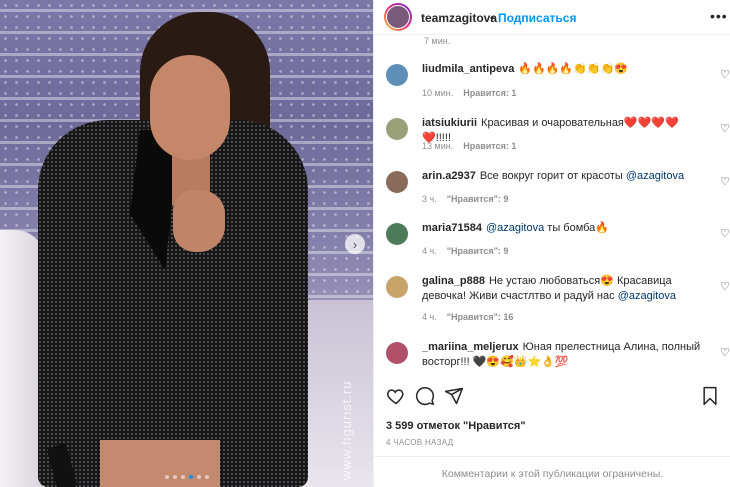  What do you see at coordinates (438, 93) in the screenshot?
I see `comment-time: 10 мин.` at bounding box center [438, 93].